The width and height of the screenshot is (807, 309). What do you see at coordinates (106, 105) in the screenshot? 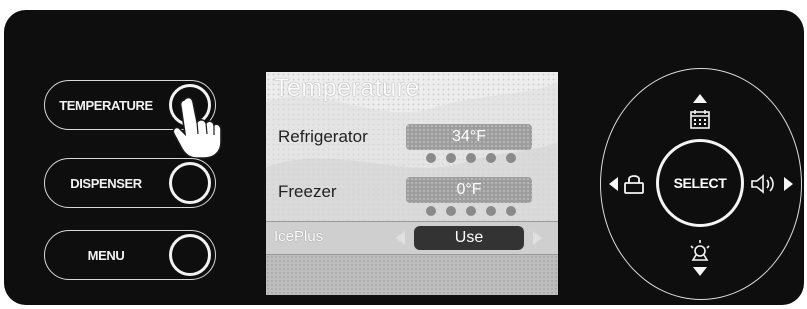
I see `temperature-button-label: TEMPERATURE` at bounding box center [106, 105].